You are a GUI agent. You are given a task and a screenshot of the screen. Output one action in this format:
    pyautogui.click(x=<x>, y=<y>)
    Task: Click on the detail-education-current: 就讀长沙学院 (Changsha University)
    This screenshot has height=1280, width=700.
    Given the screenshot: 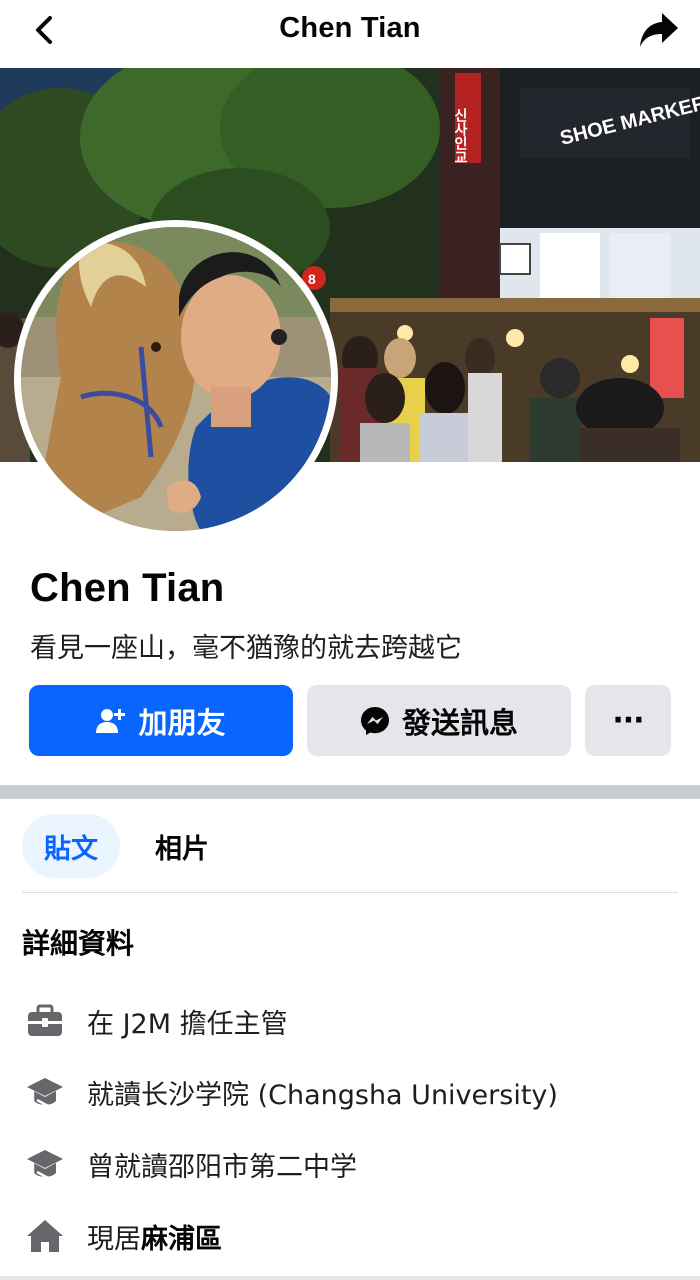 What is the action you would take?
    pyautogui.click(x=352, y=1092)
    